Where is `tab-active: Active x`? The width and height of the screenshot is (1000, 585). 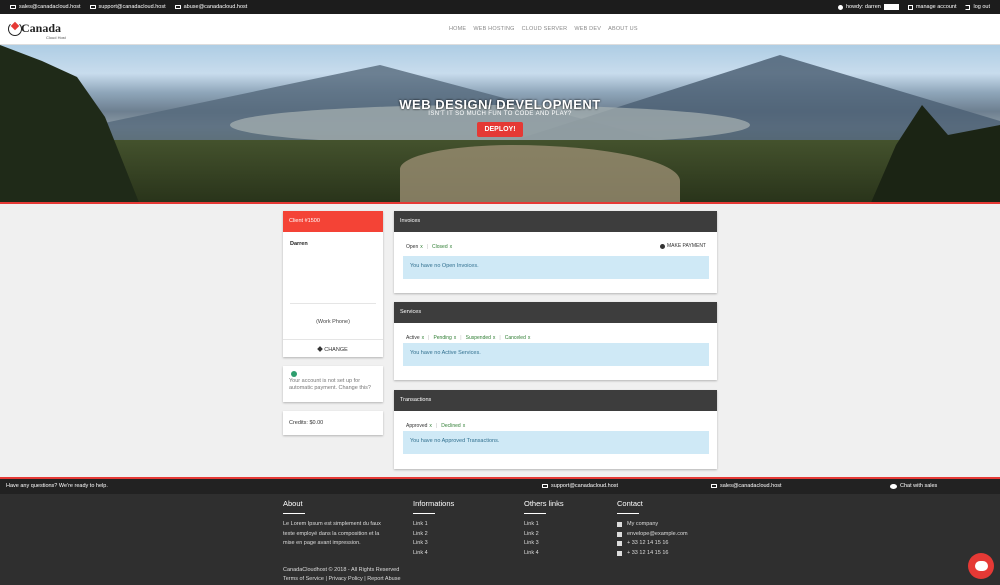 tab-active: Active x is located at coordinates (415, 338).